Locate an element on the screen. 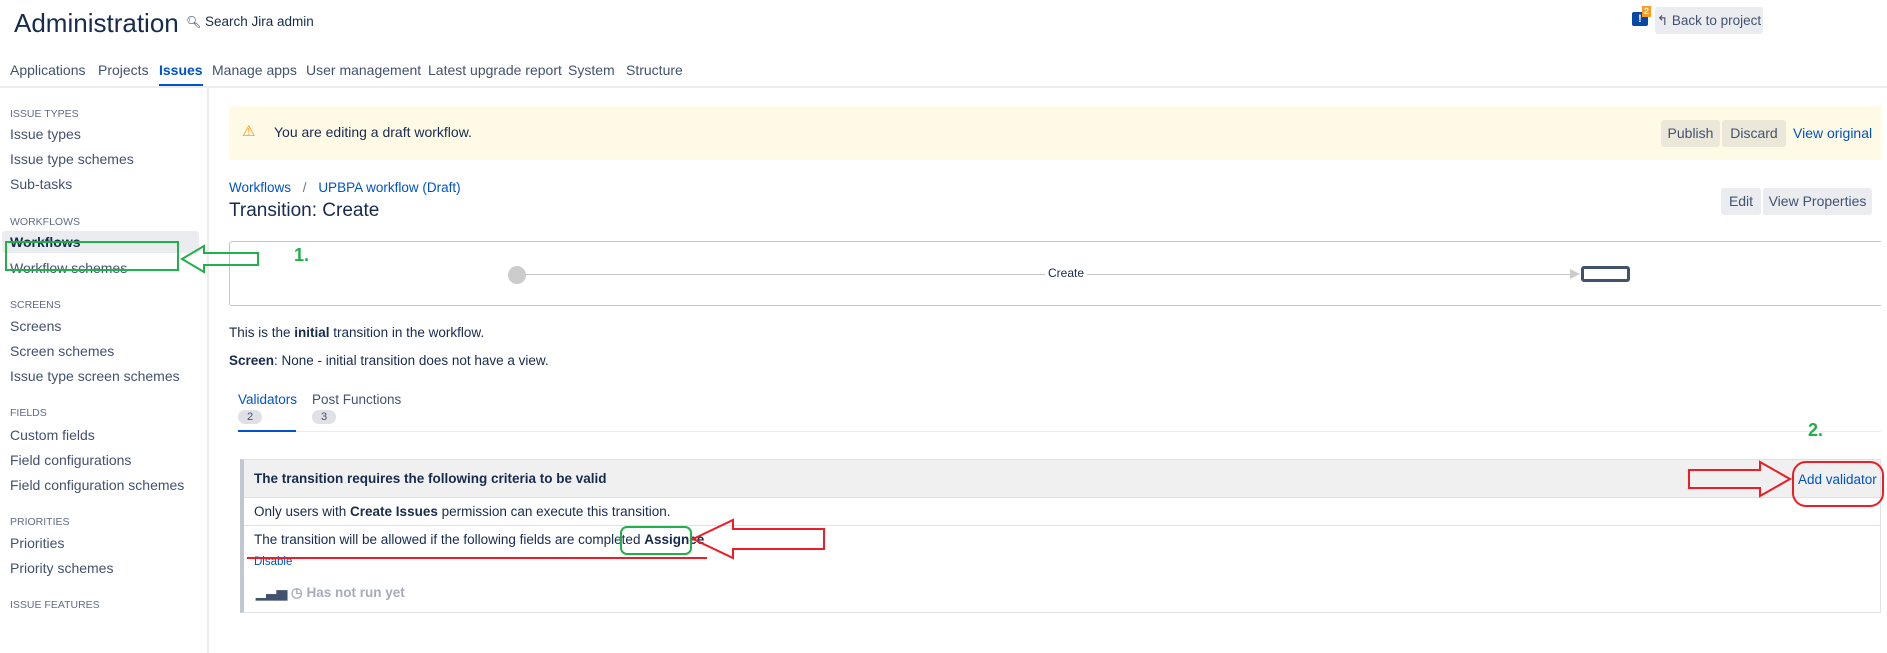 Image resolution: width=1887 pixels, height=653 pixels. sidebar-item-priorities: Priorities is located at coordinates (37, 543).